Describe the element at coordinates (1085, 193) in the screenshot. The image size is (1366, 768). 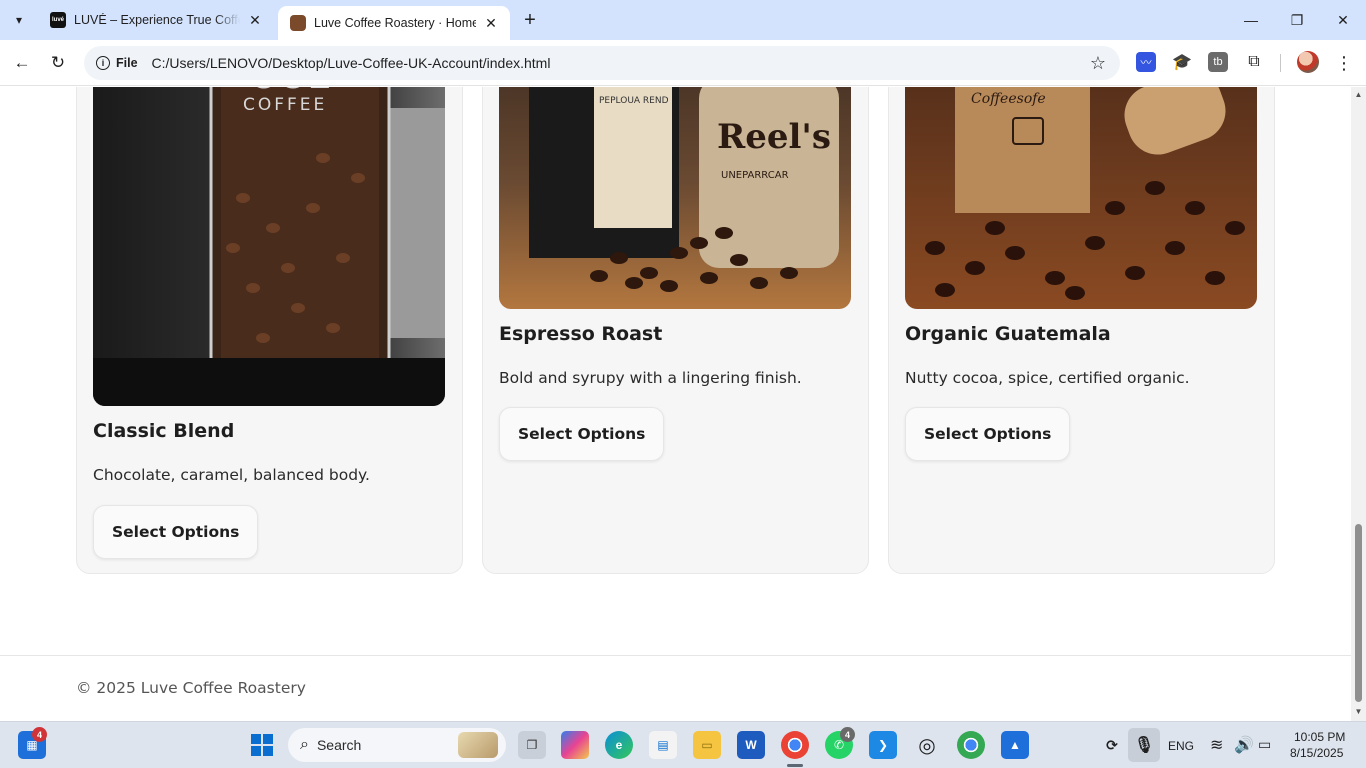
I see `kraft-bag-illustration: Coffeesofe` at that location.